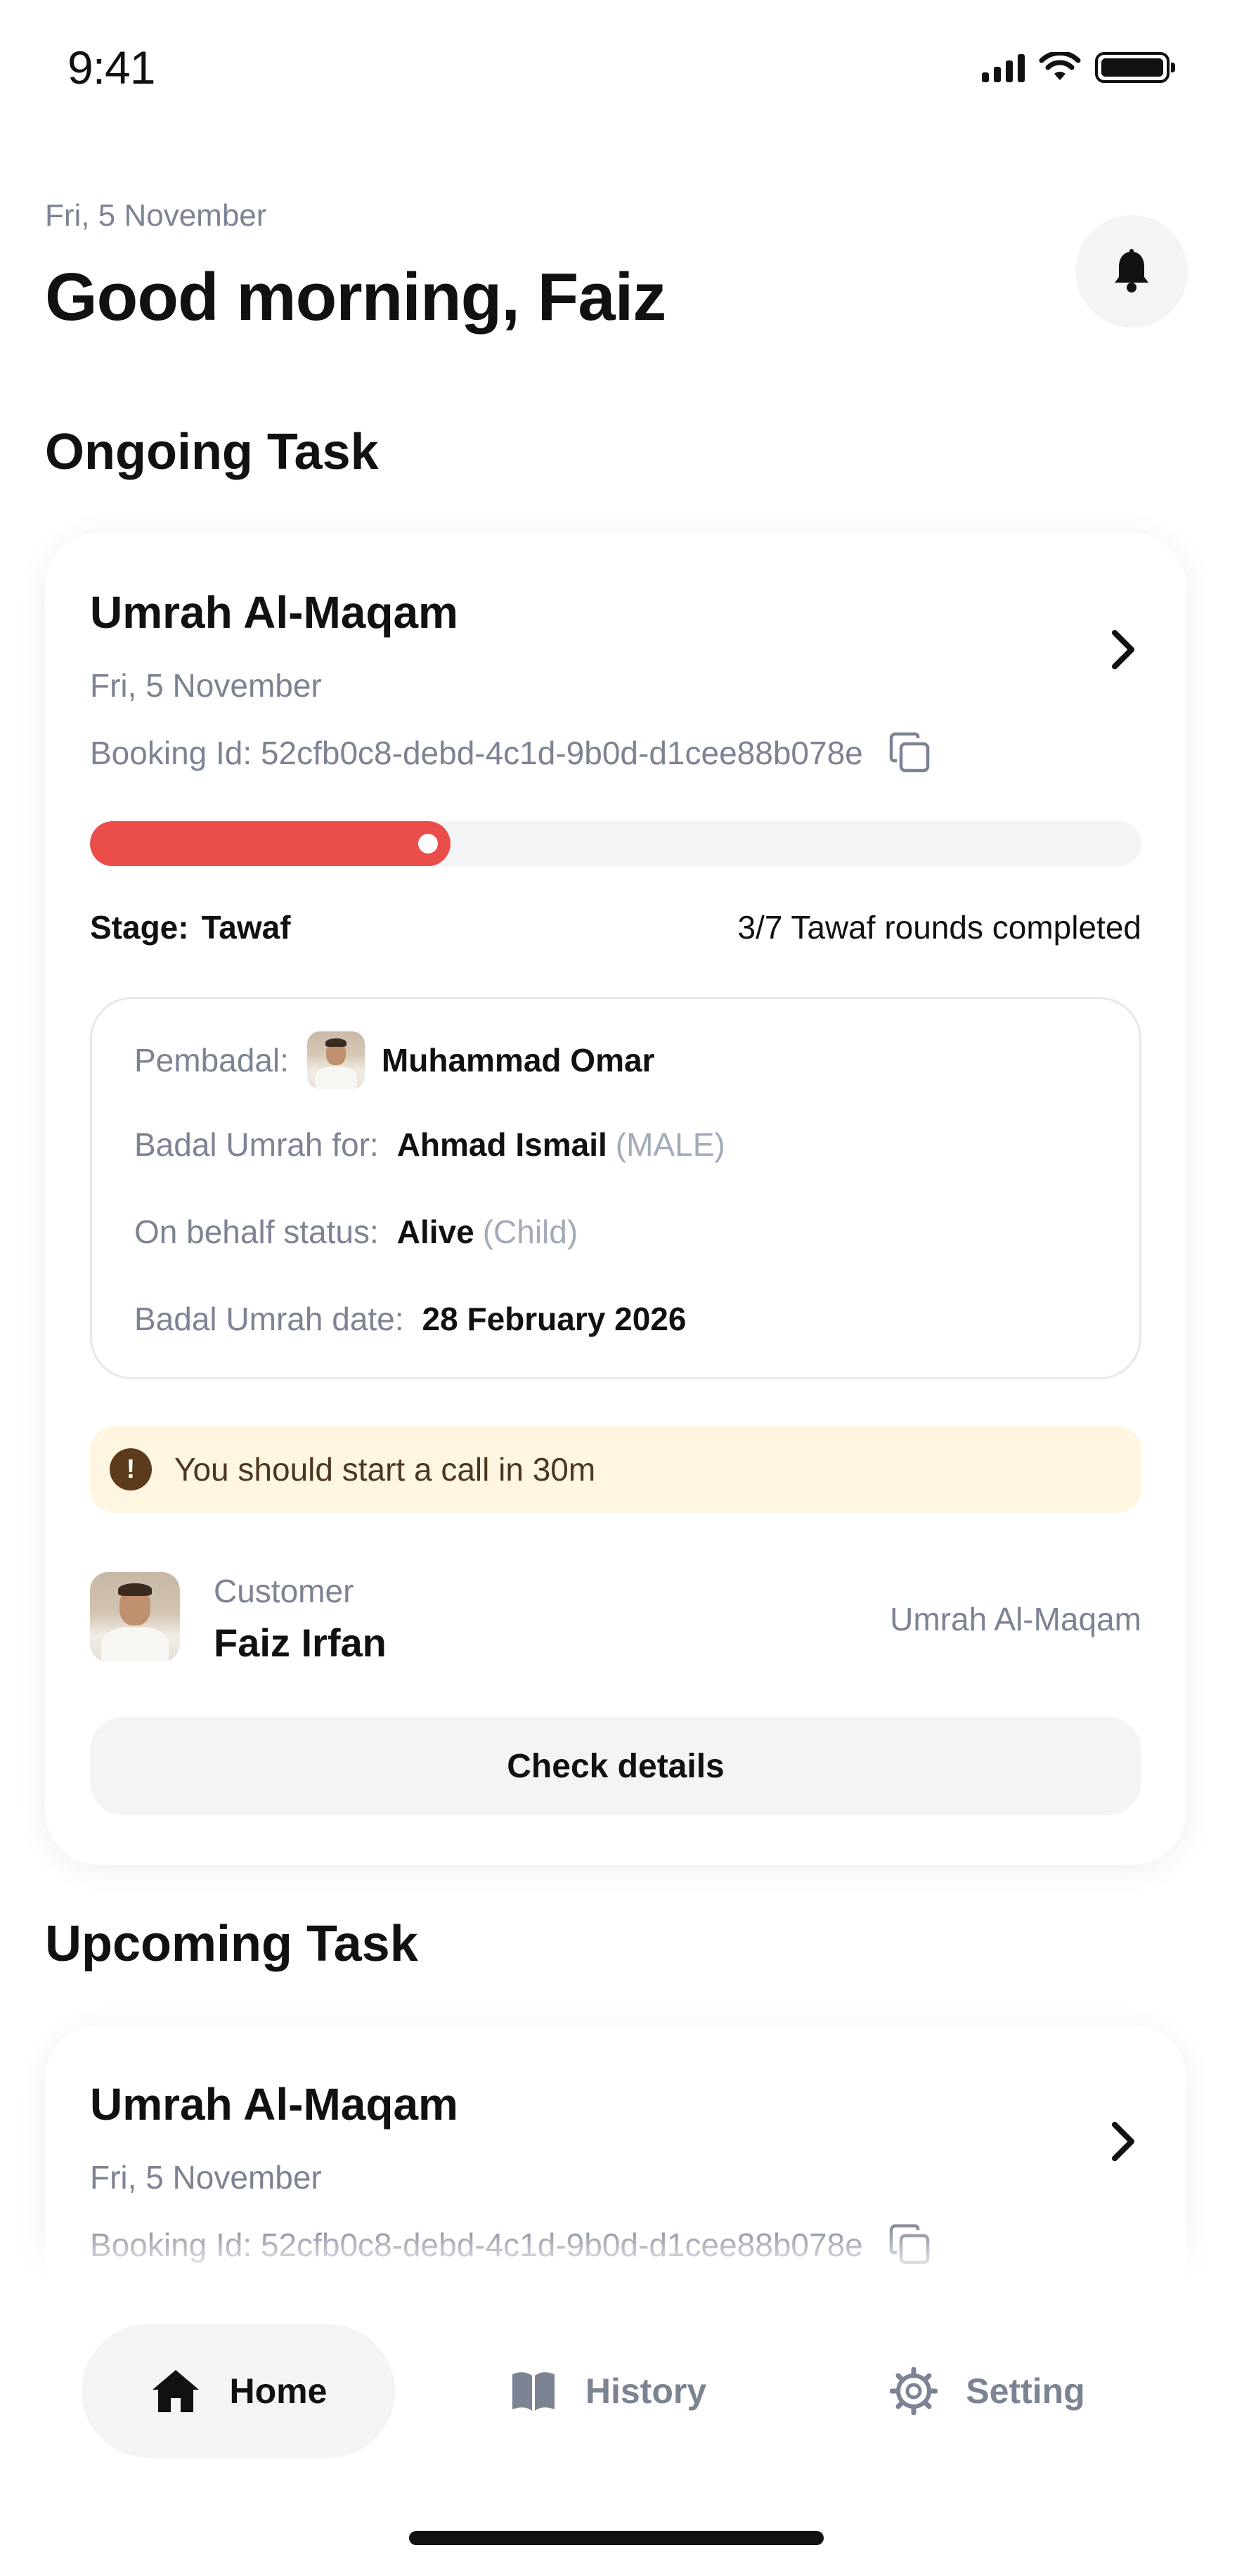 Image resolution: width=1237 pixels, height=2576 pixels. What do you see at coordinates (301, 1643) in the screenshot?
I see `customer-name: Faiz Irfan` at bounding box center [301, 1643].